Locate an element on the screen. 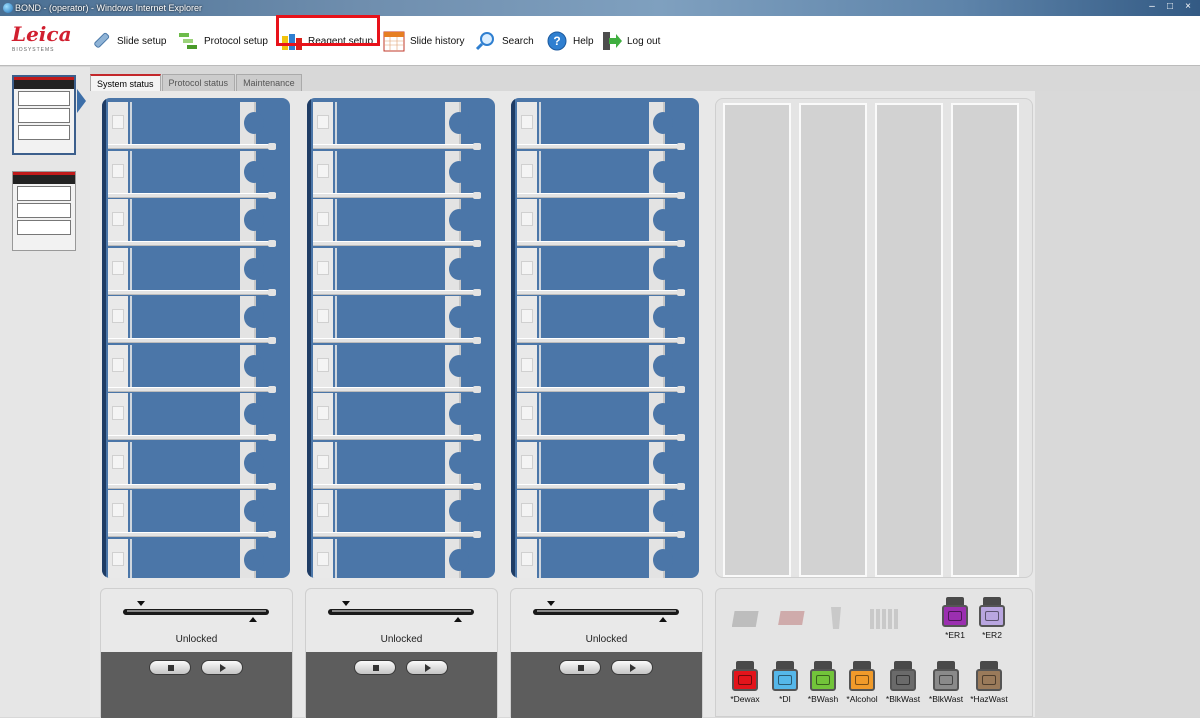 The height and width of the screenshot is (718, 1200). toolbar-protocol-setup: Protocol setup is located at coordinates (222, 41).